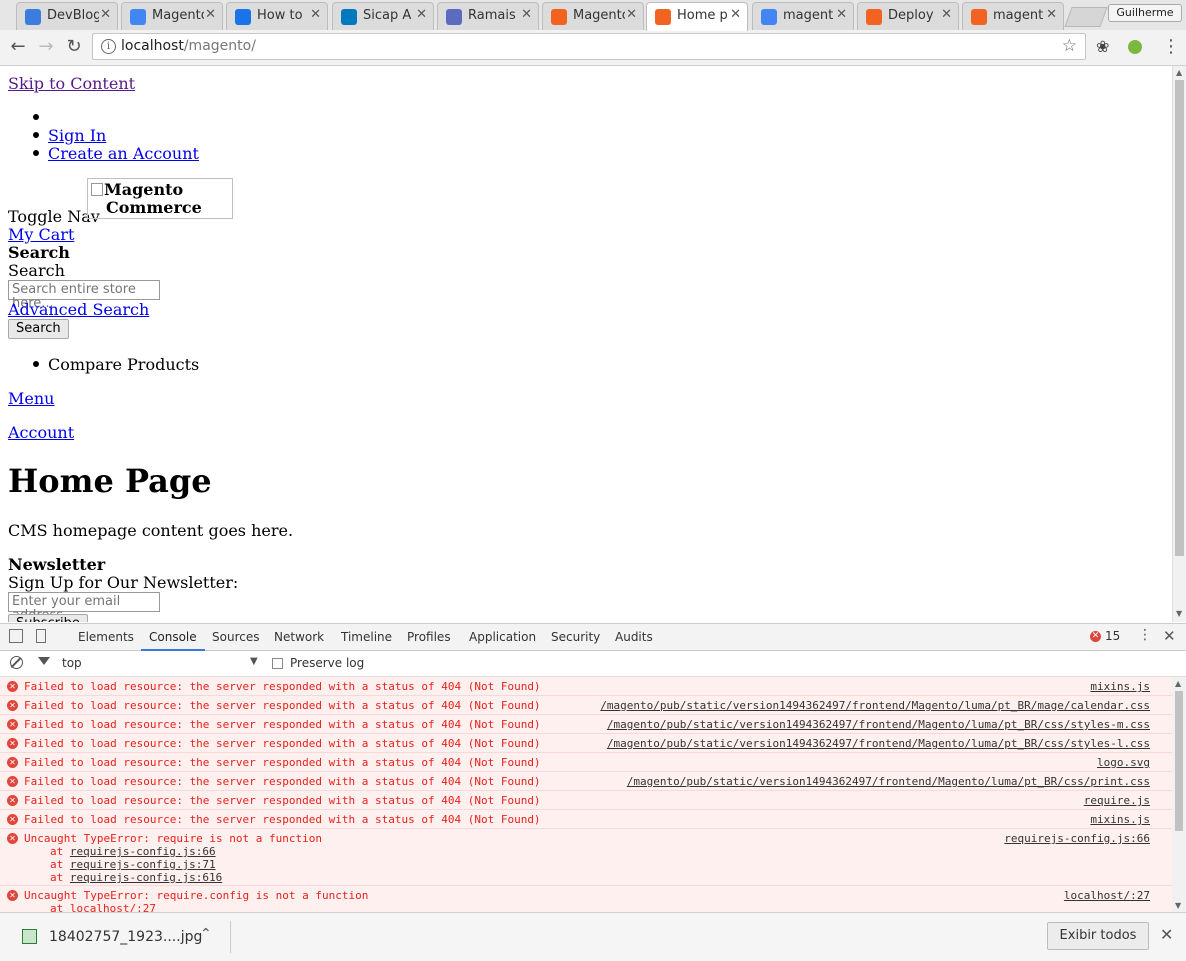  I want to click on devtools-tab-application: Application, so click(502, 637).